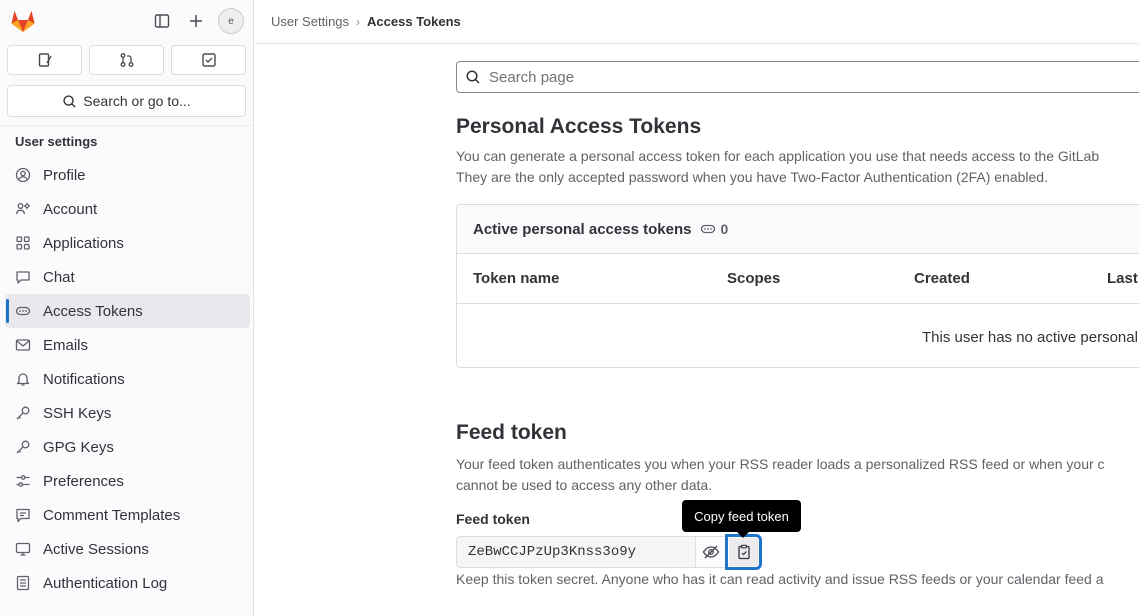 Image resolution: width=1139 pixels, height=616 pixels. I want to click on sidebar-item-notifications: Notifications, so click(127, 379).